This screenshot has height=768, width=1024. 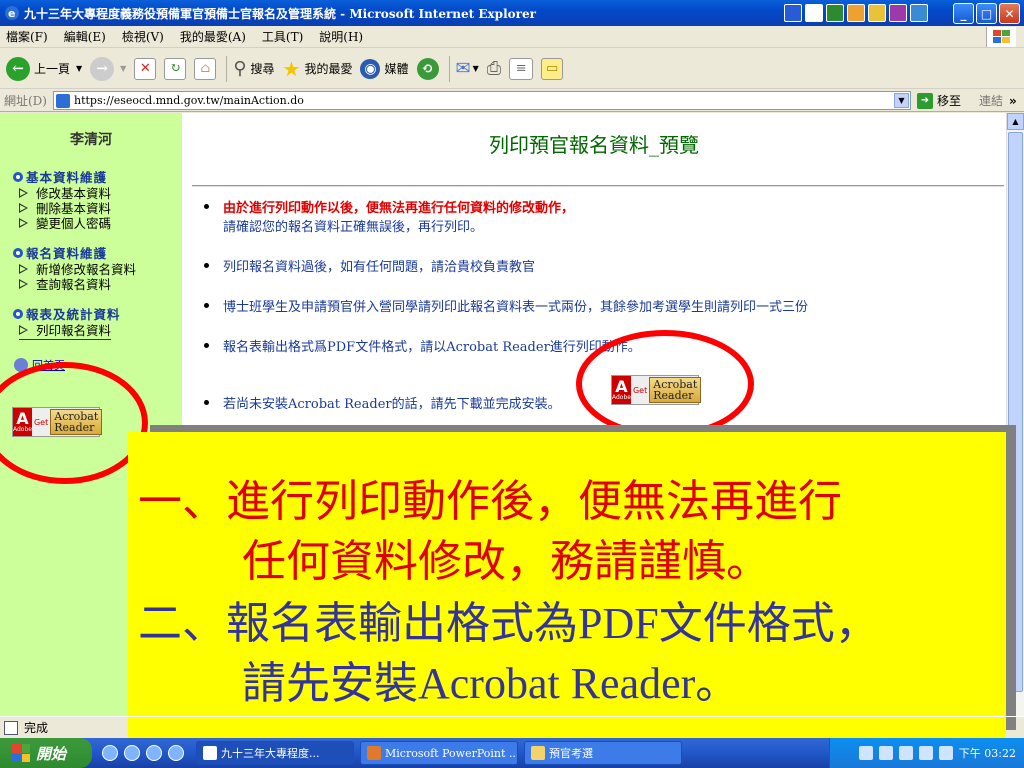 I want to click on stop-button: ✕, so click(x=145, y=68).